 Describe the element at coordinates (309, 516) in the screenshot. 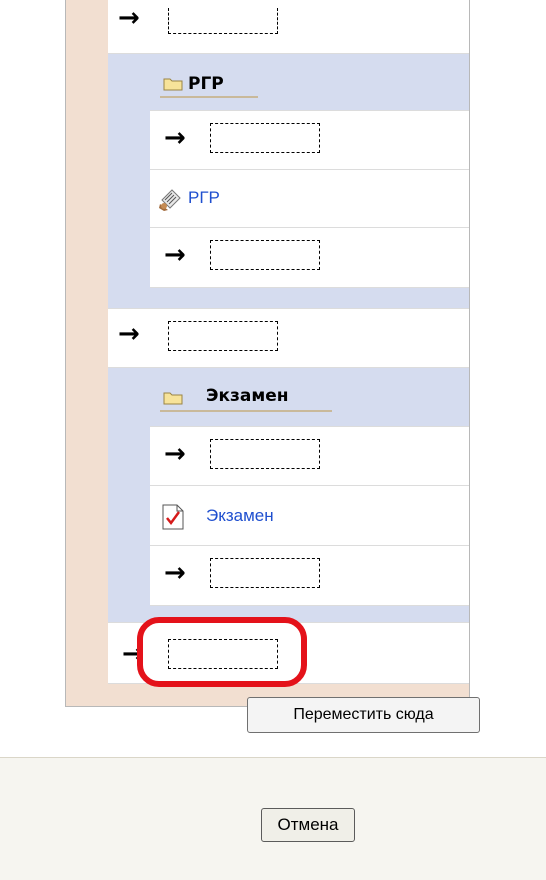

I see `activity-row: Экзамен` at that location.